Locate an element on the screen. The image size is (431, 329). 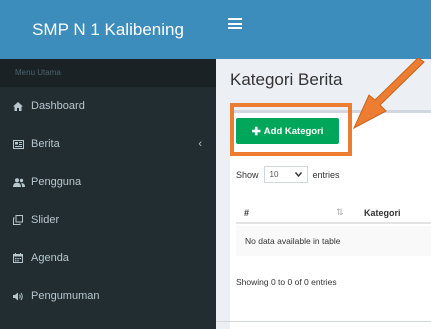
table-header-row: # ⇅ Kategori is located at coordinates (333, 212).